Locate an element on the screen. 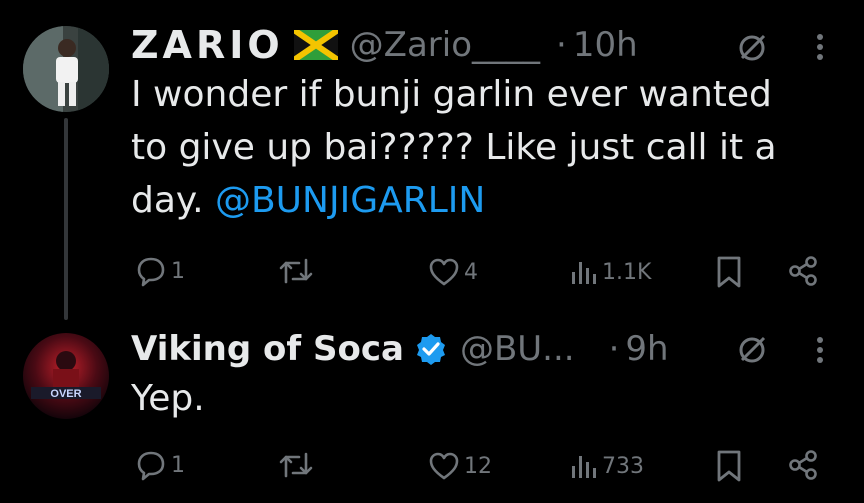  tweet-text-line: I wonder if bunji garlin ever wanted is located at coordinates (451, 94).